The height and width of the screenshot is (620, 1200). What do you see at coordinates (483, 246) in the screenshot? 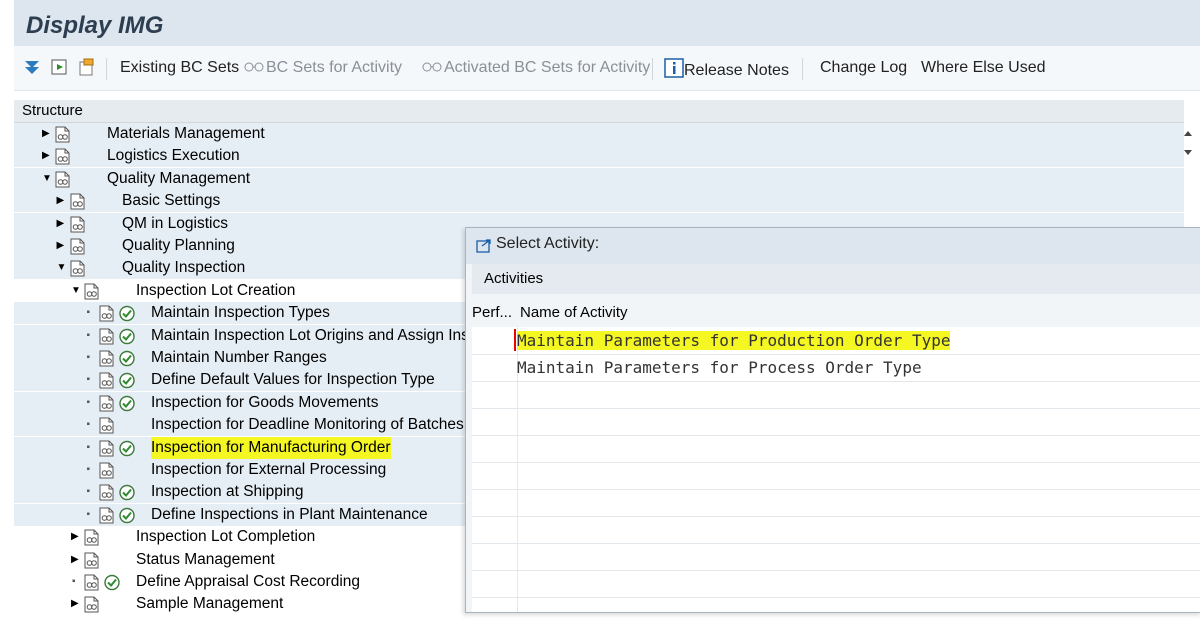
I see `dialog-icon` at bounding box center [483, 246].